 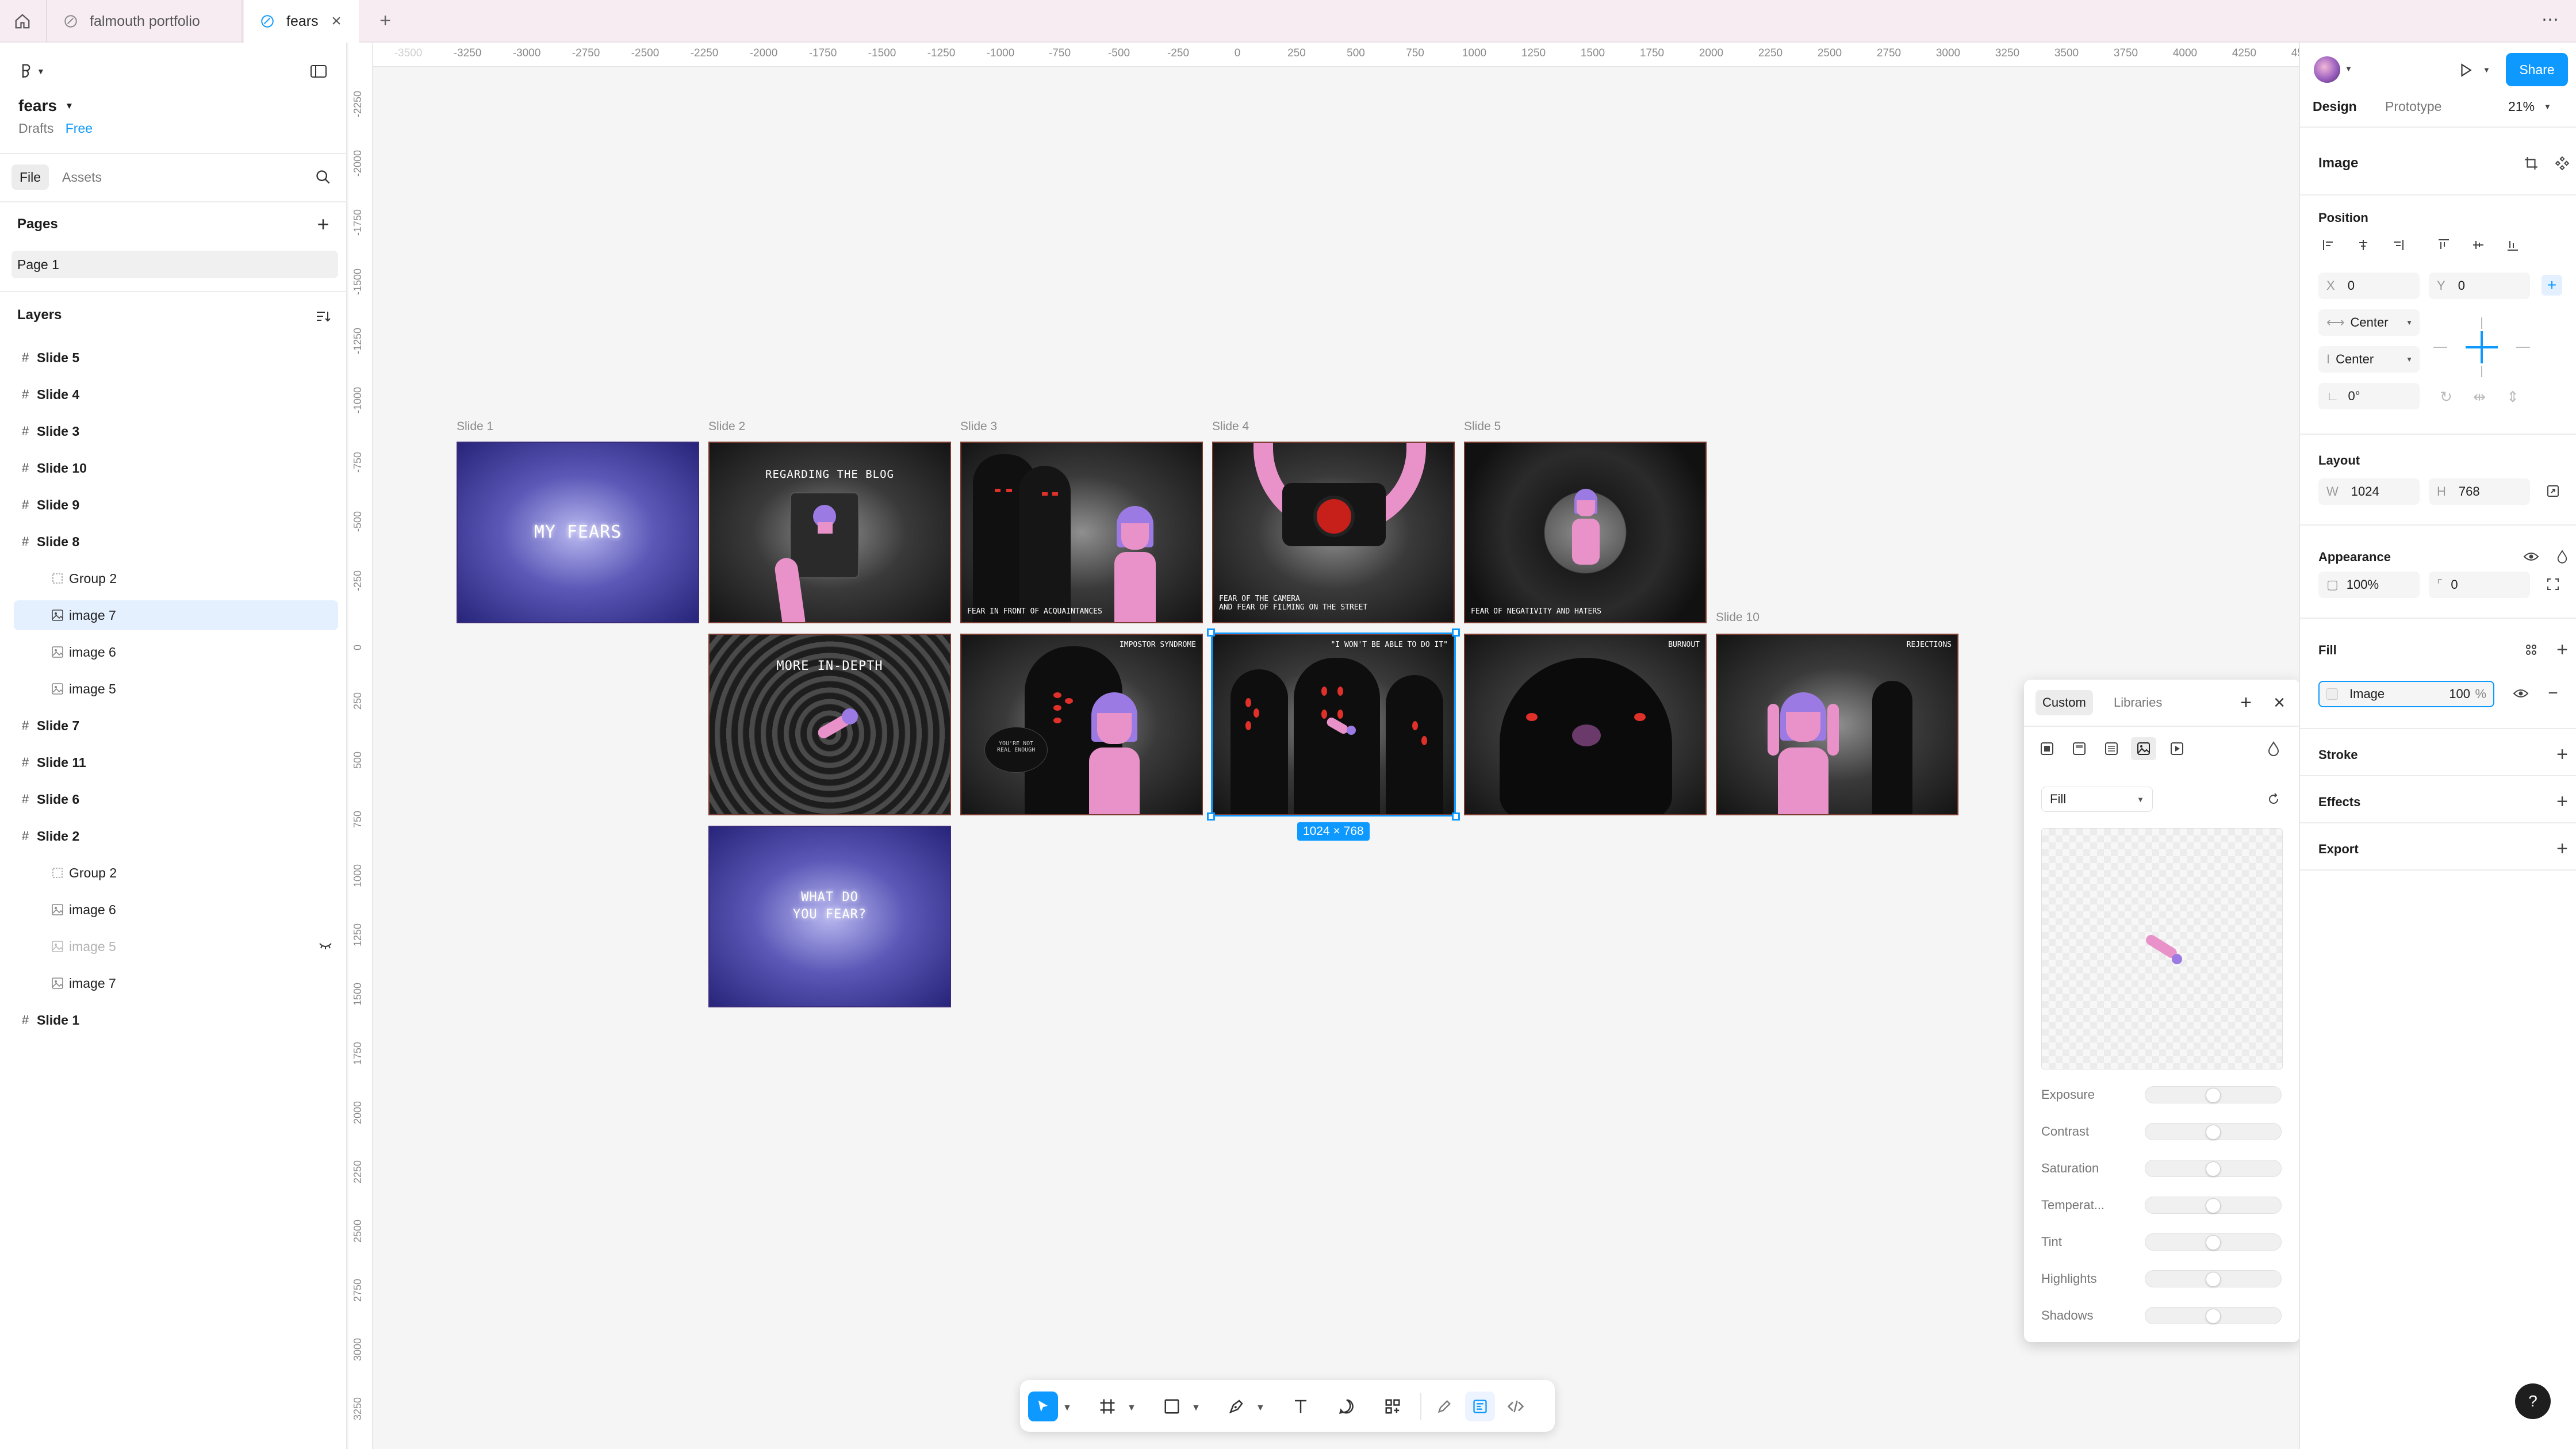 I want to click on add-constraint-icon: +, so click(x=2552, y=285).